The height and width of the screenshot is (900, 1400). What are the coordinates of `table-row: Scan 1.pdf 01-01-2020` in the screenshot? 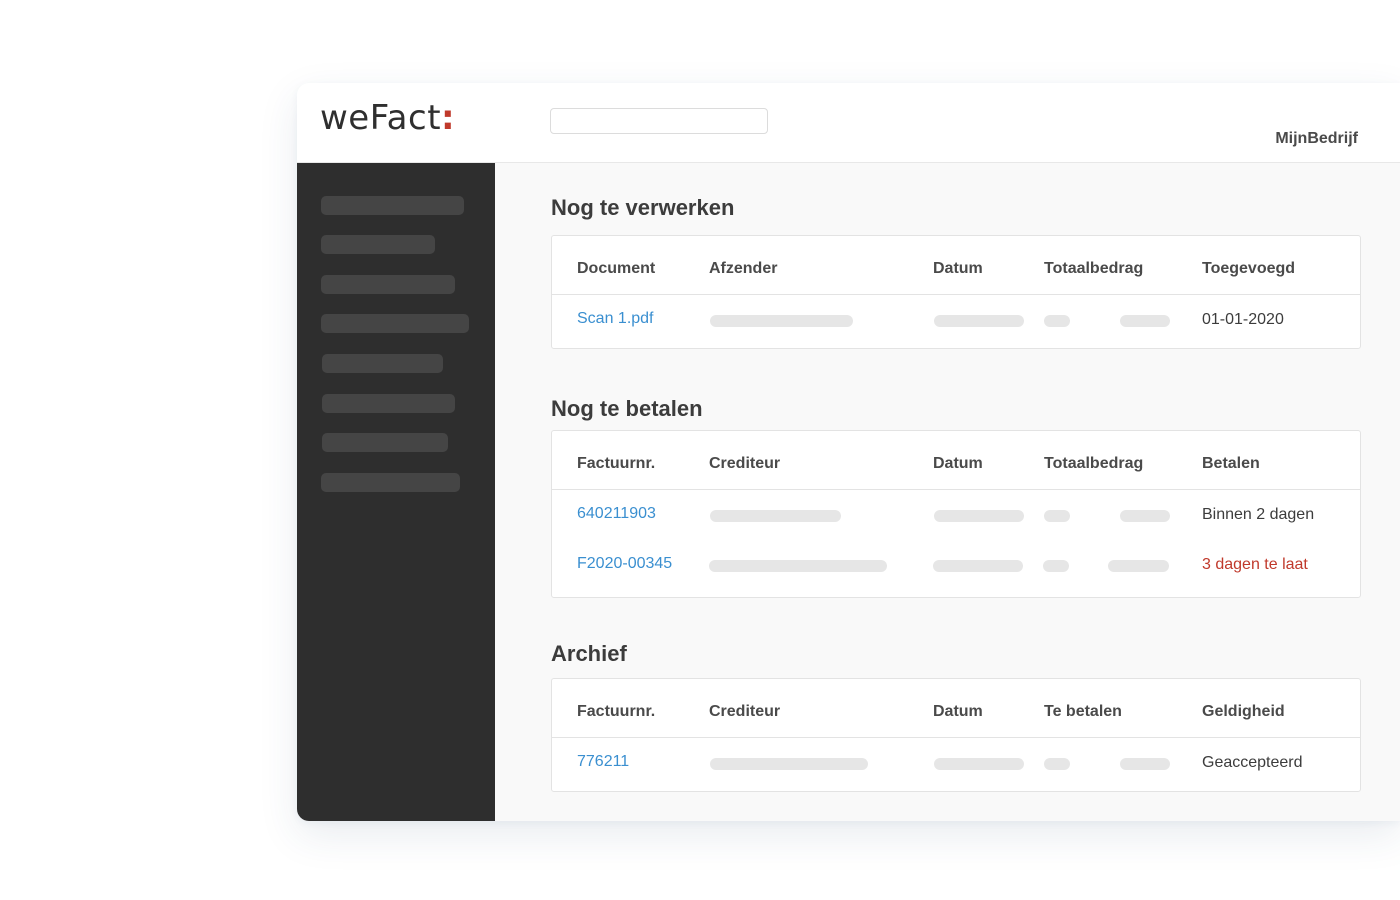 It's located at (956, 320).